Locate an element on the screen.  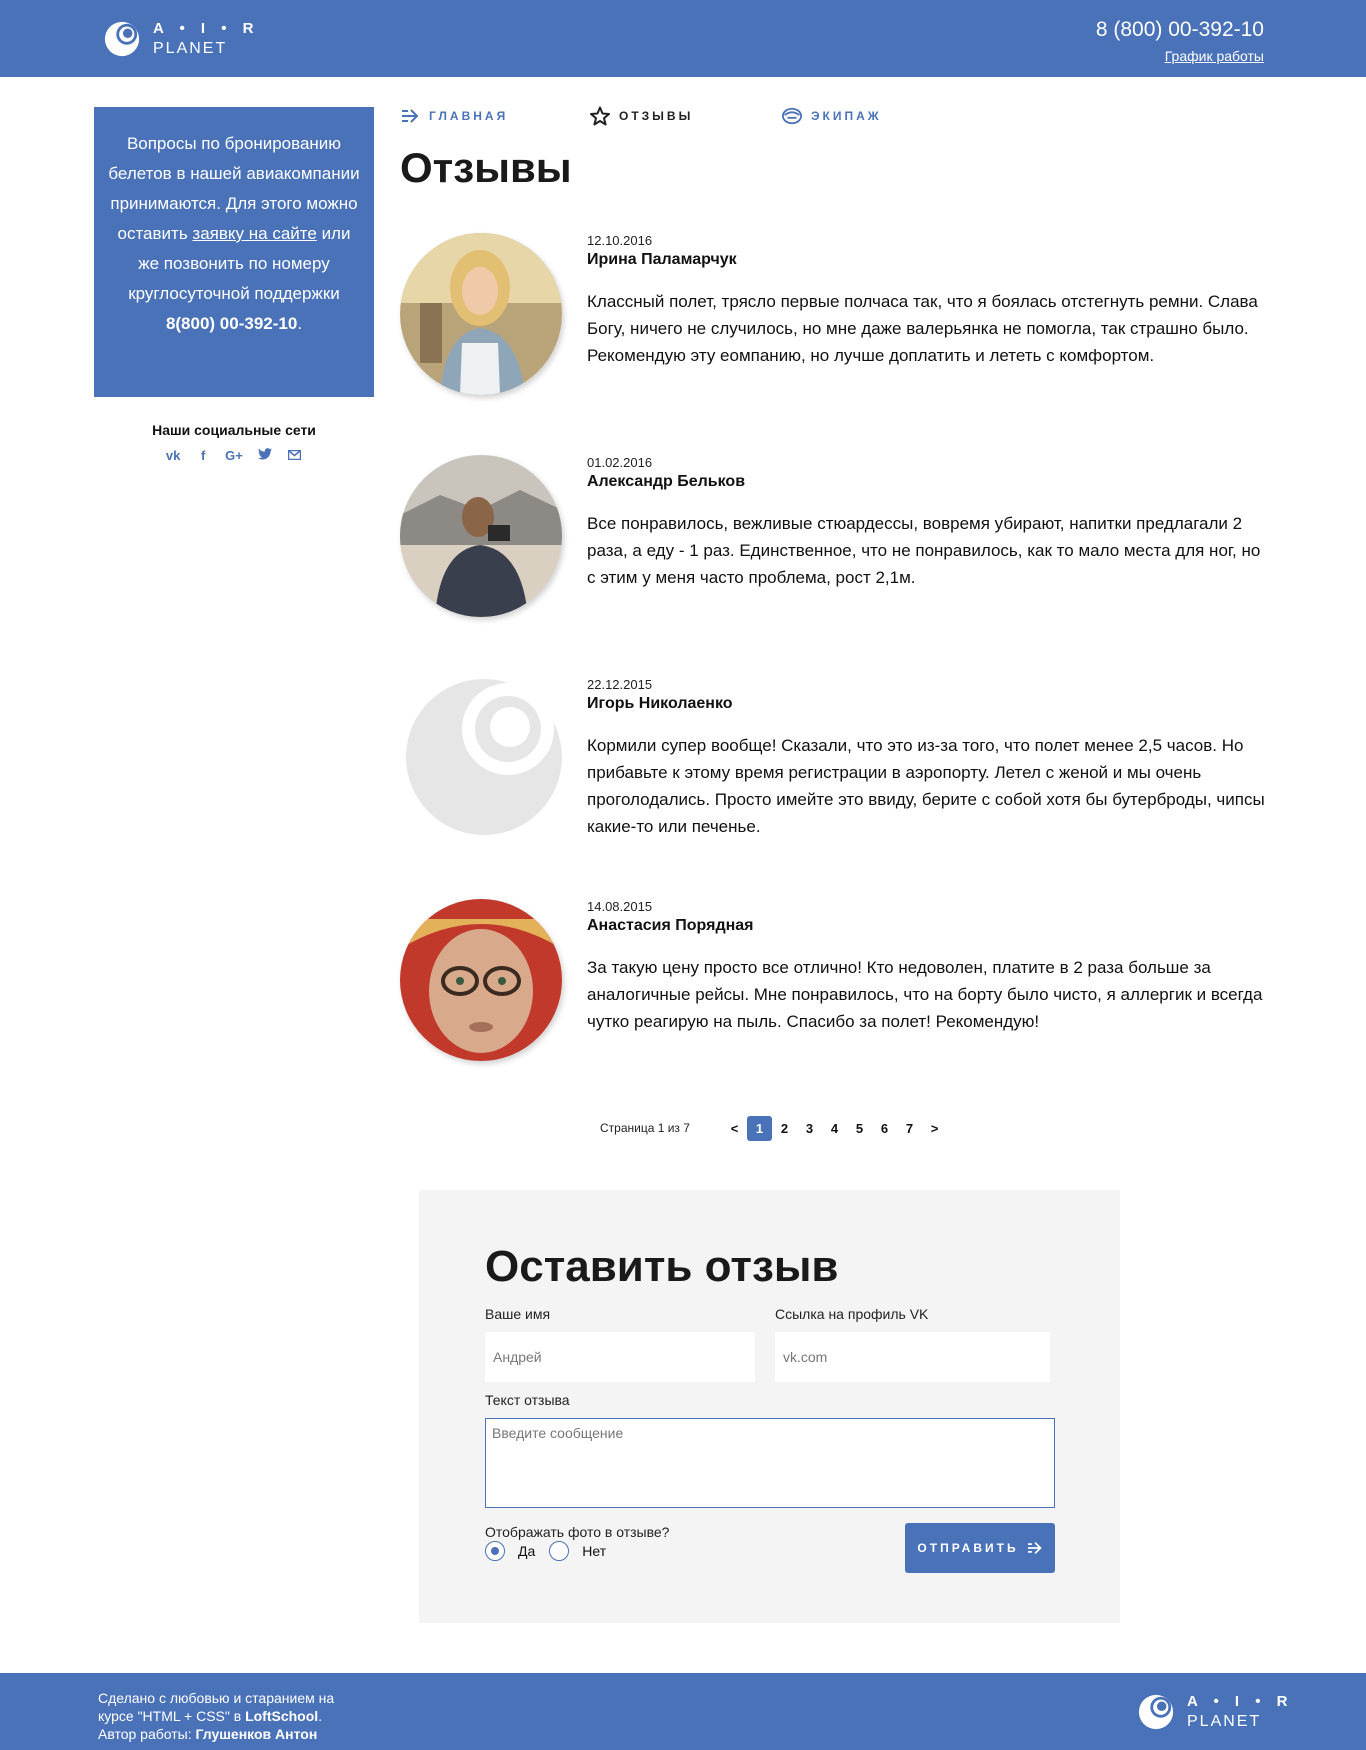
submit-label: ОТПРАВИТЬ is located at coordinates (968, 1548).